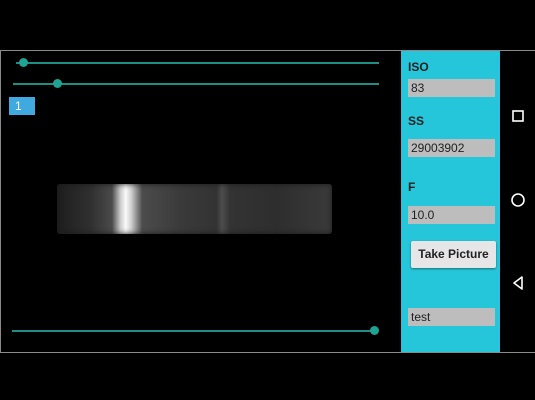 This screenshot has height=400, width=535. Describe the element at coordinates (517, 285) in the screenshot. I see `back-icon` at that location.